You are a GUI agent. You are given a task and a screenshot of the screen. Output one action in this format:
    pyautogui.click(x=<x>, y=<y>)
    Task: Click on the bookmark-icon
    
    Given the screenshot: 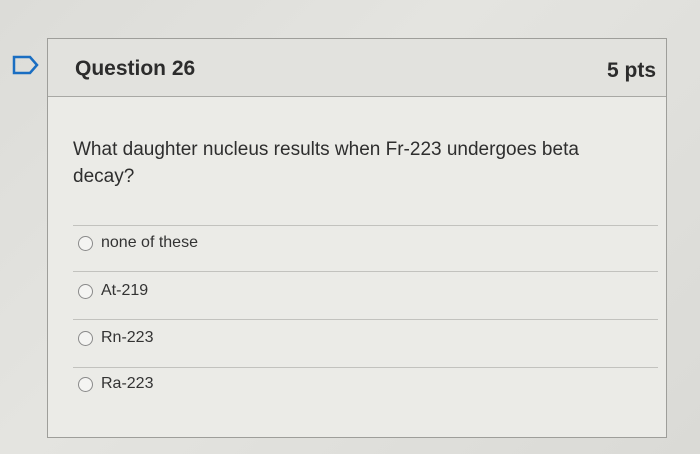 What is the action you would take?
    pyautogui.click(x=26, y=65)
    